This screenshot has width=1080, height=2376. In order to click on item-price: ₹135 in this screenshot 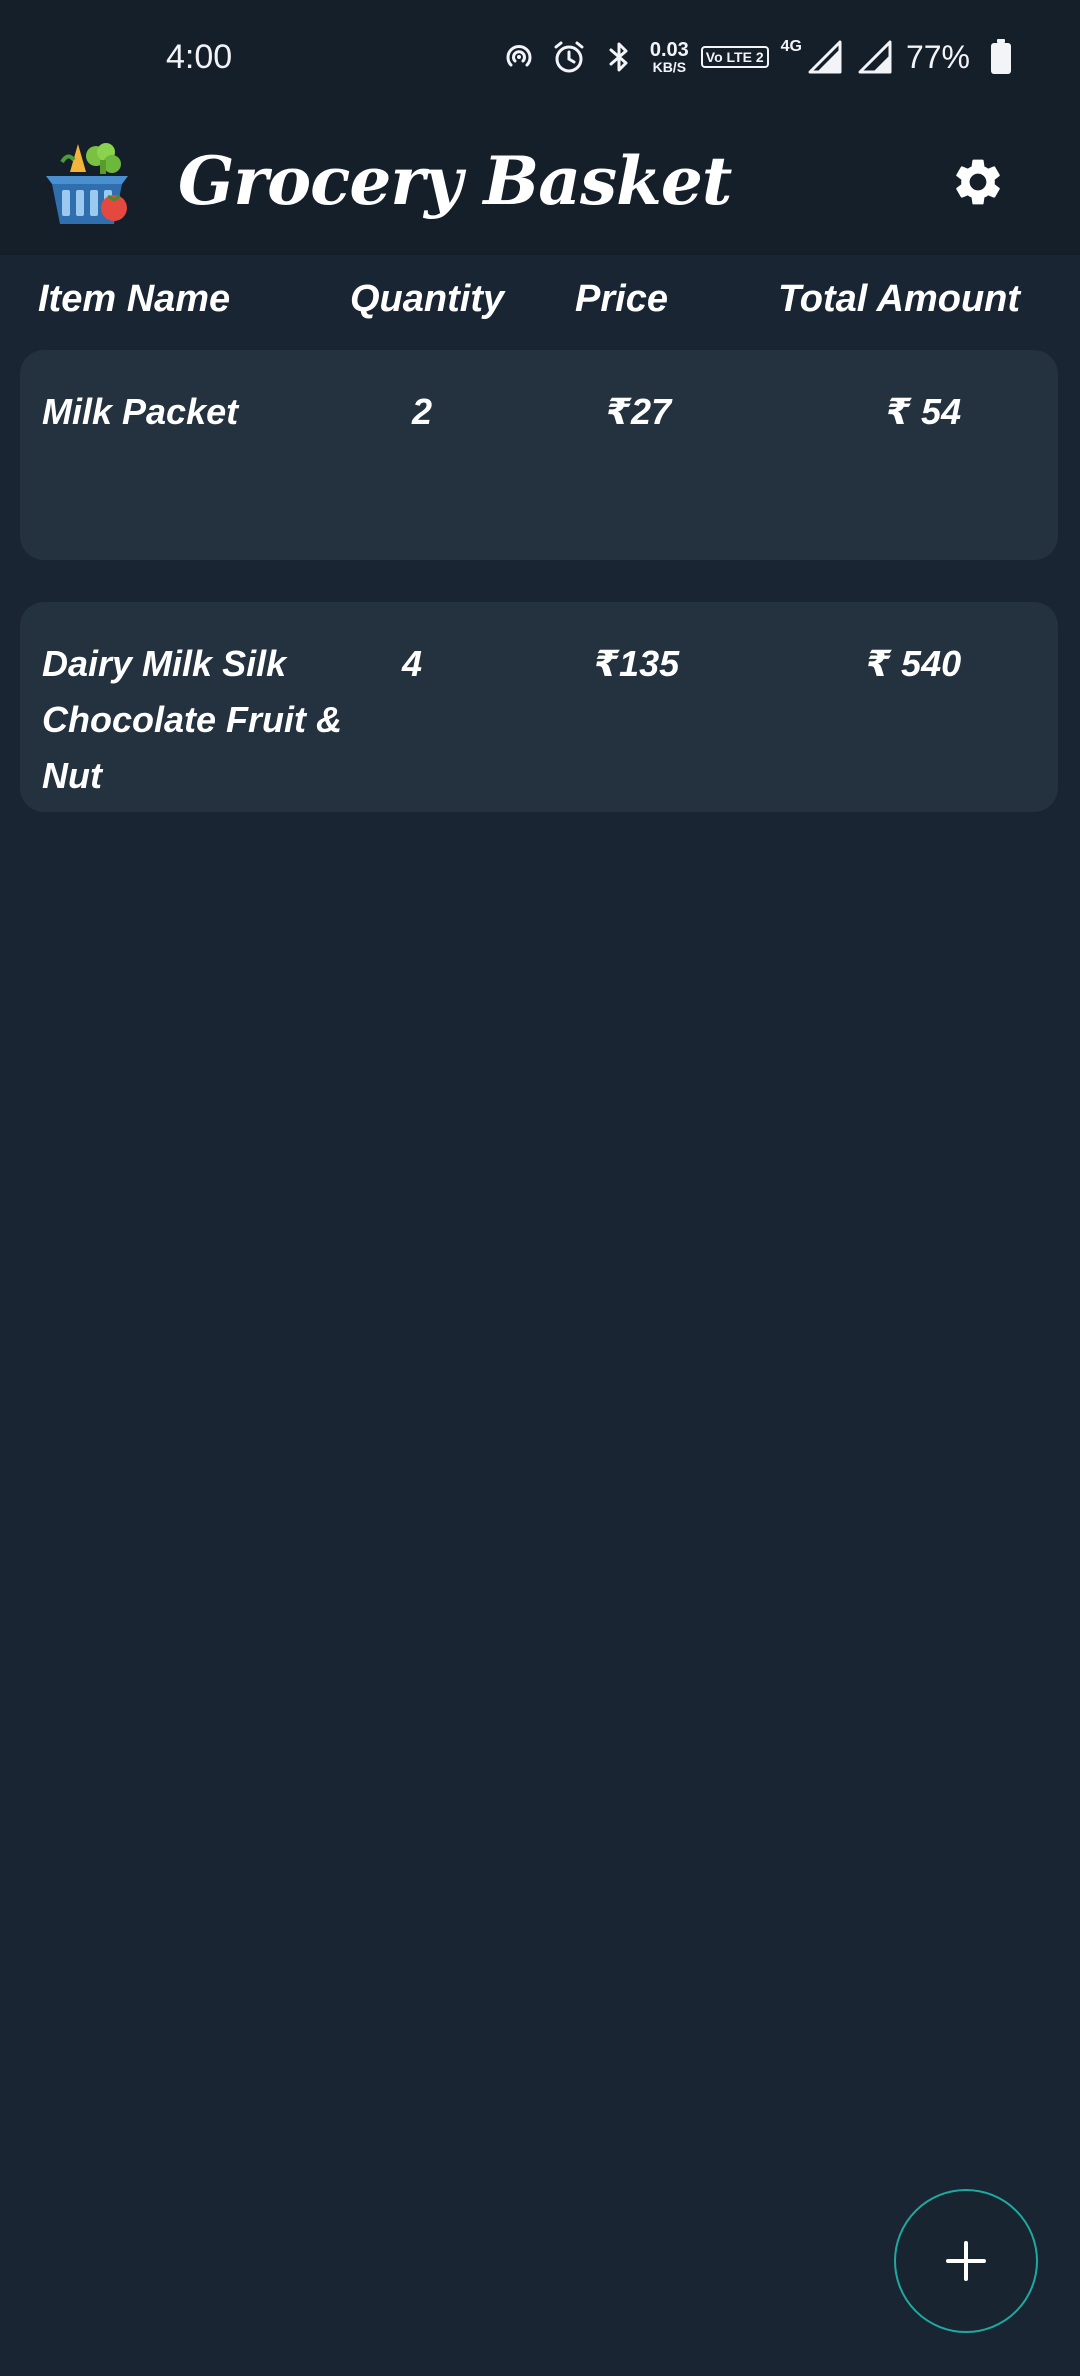, I will do `click(637, 663)`.